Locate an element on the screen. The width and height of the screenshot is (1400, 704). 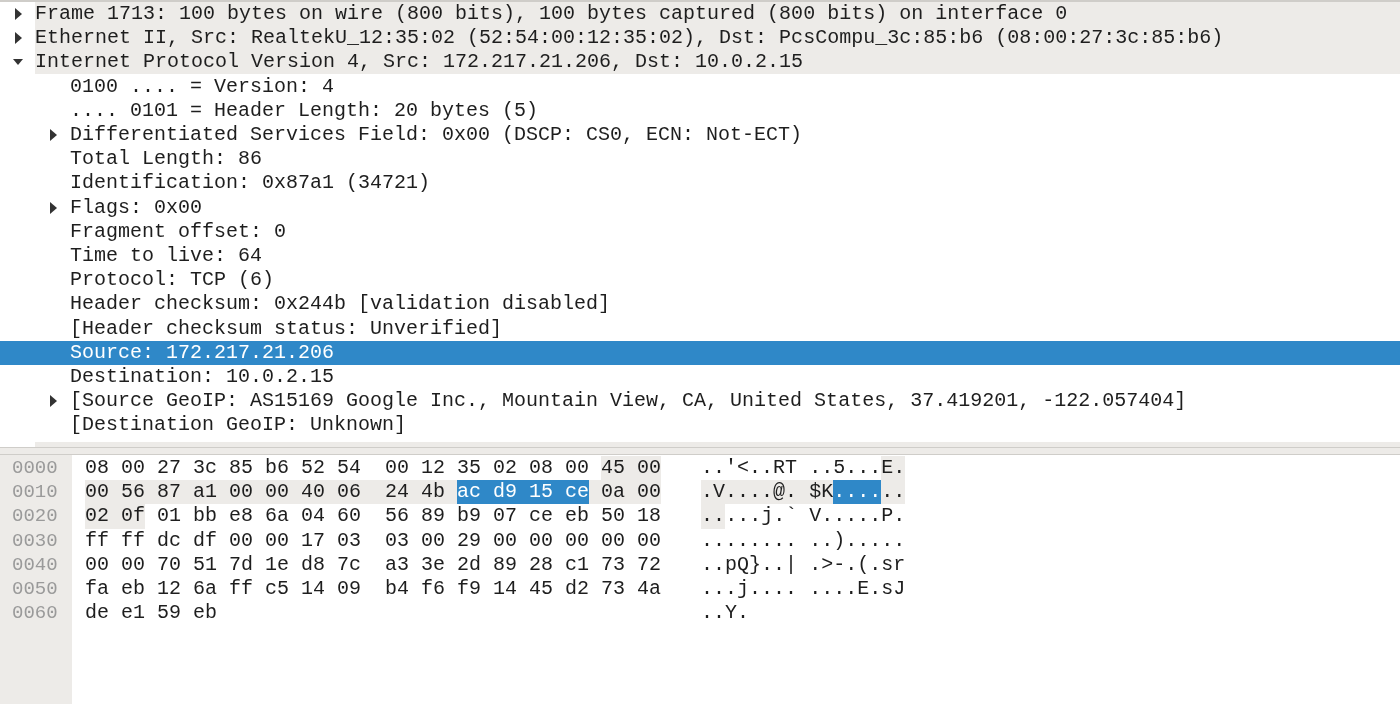
offset-label: 0010 is located at coordinates (35, 492).